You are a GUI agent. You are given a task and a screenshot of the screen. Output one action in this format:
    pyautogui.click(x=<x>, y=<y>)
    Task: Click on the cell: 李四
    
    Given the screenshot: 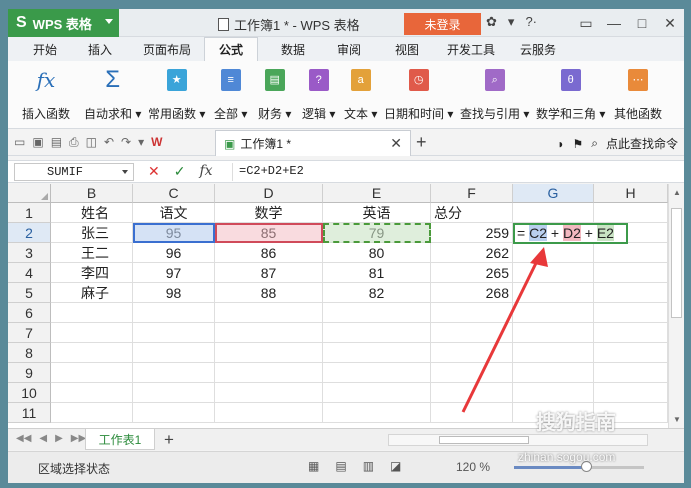 What is the action you would take?
    pyautogui.click(x=92, y=273)
    